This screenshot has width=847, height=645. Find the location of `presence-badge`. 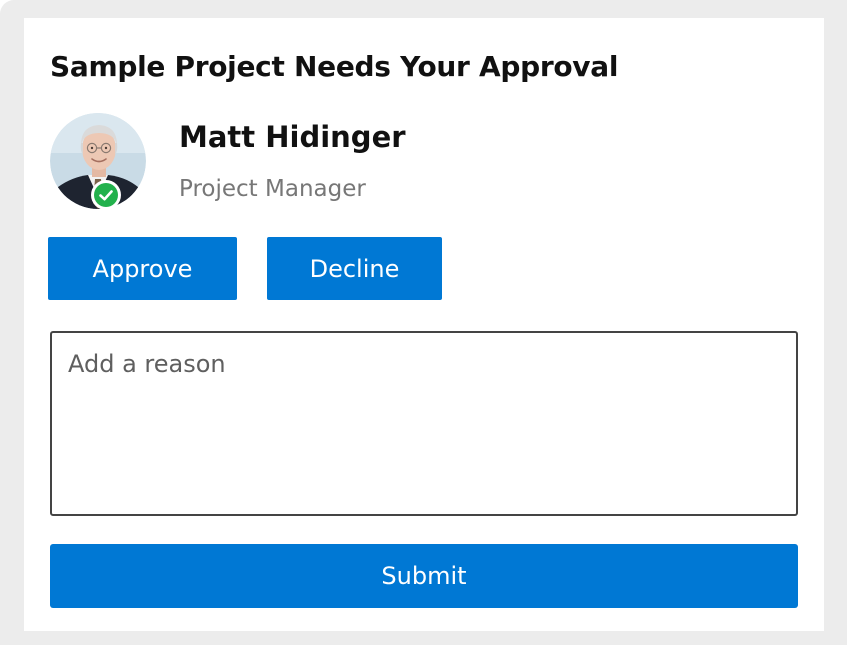

presence-badge is located at coordinates (106, 195).